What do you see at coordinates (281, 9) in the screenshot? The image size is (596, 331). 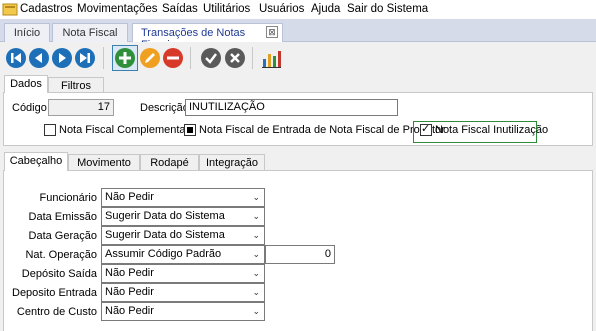 I see `menu-usuarios: Usuários` at bounding box center [281, 9].